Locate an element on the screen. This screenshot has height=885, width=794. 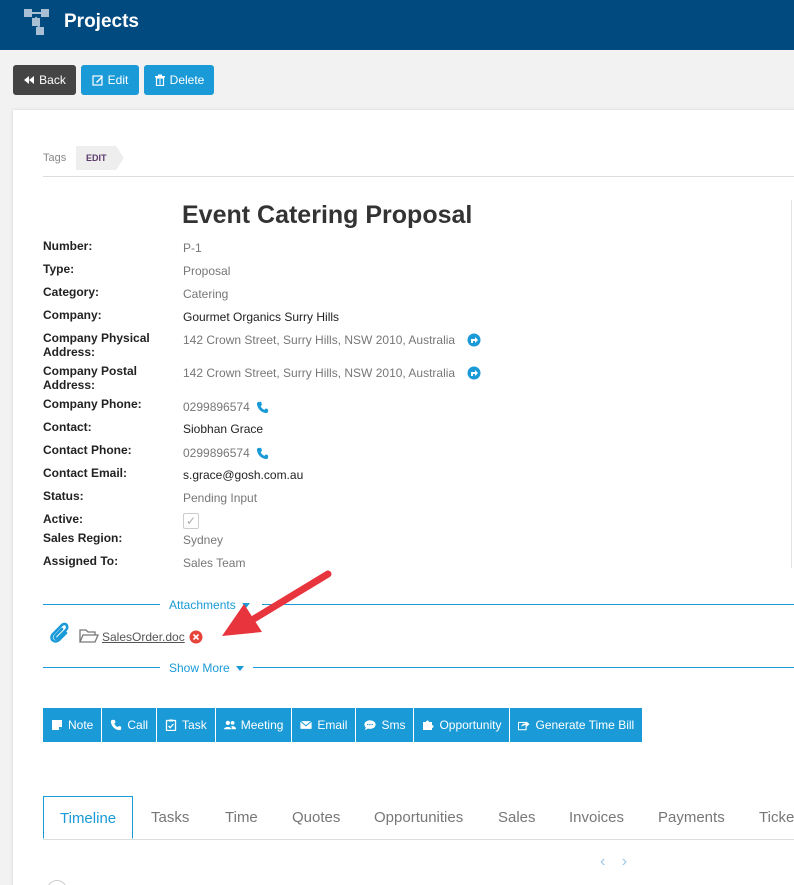
hierarchy-icon is located at coordinates (36, 22).